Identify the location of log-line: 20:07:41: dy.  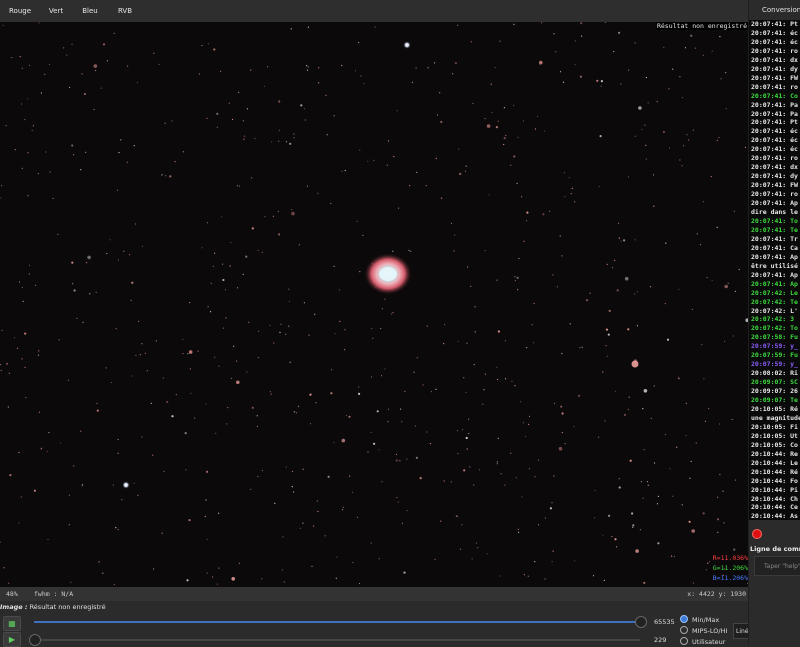
(774, 176).